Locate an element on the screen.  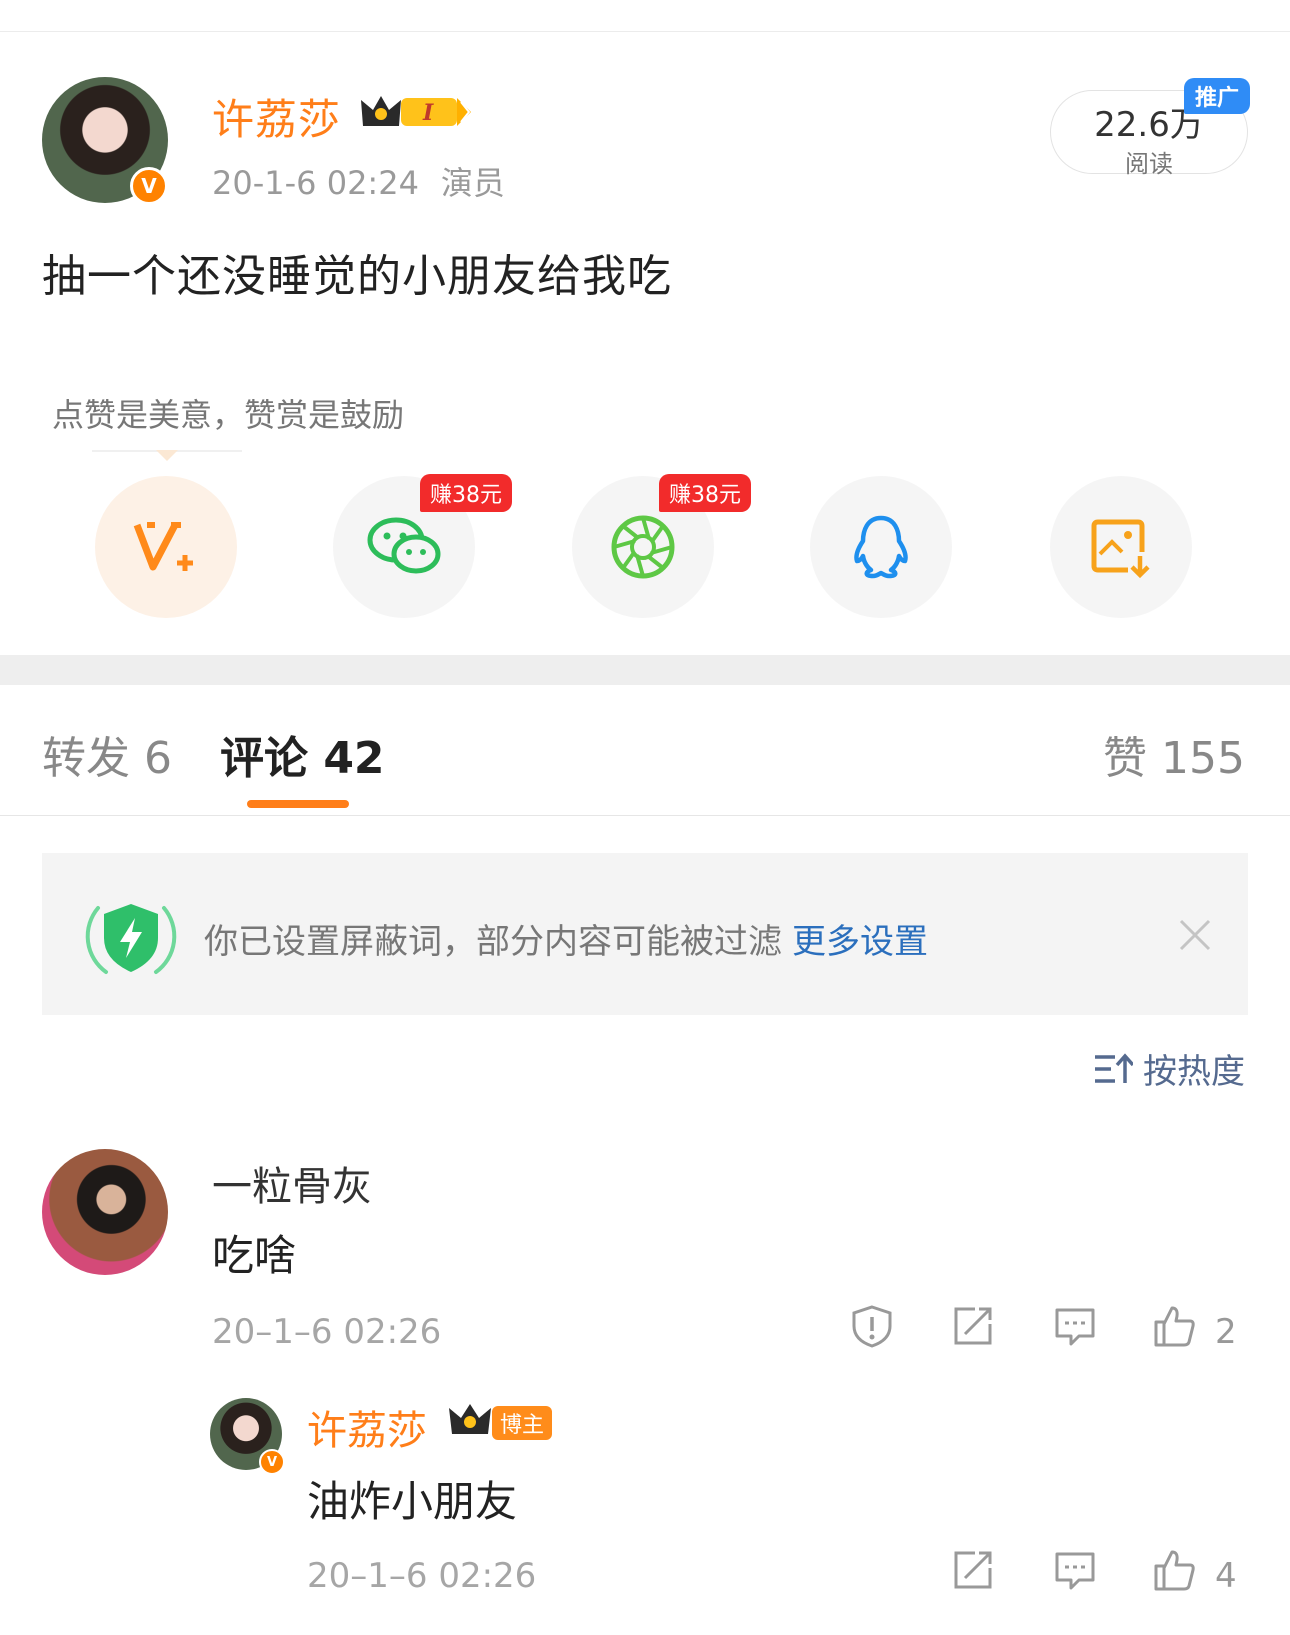
repost-icon is located at coordinates (973, 1326).